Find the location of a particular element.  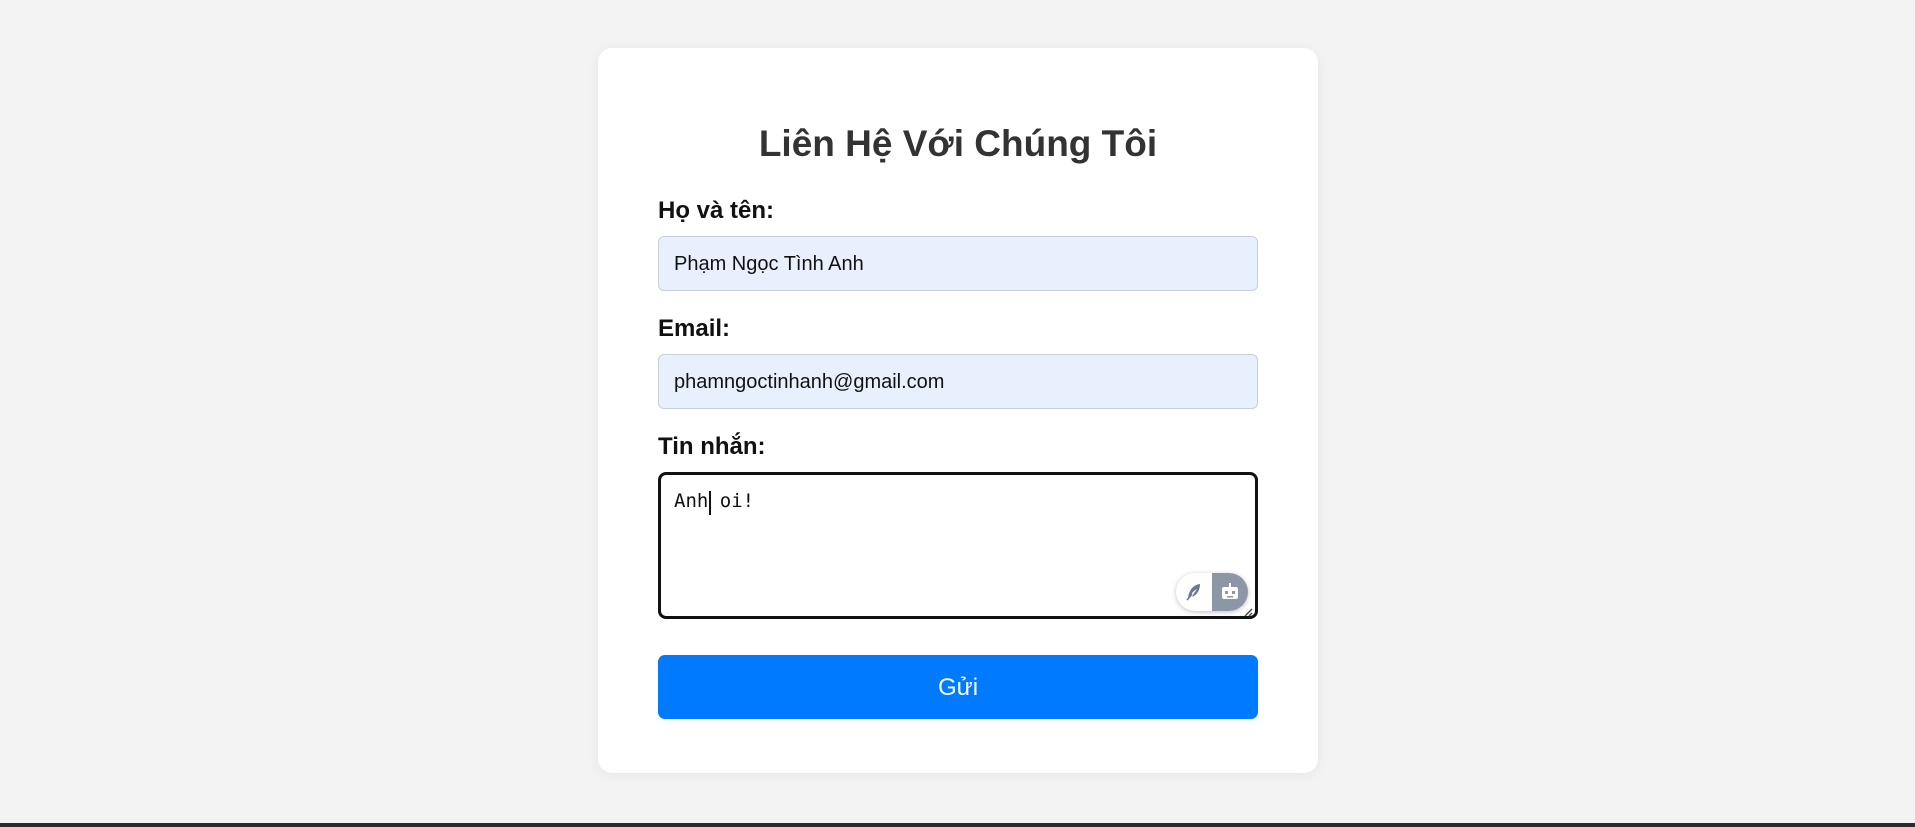

bottom-bar is located at coordinates (957, 825).